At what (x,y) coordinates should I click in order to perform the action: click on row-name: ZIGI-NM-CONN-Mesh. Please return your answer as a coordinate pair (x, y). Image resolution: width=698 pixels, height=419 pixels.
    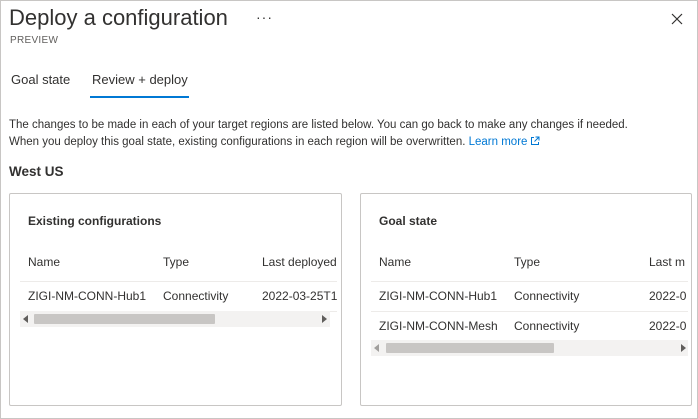
    Looking at the image, I should click on (438, 326).